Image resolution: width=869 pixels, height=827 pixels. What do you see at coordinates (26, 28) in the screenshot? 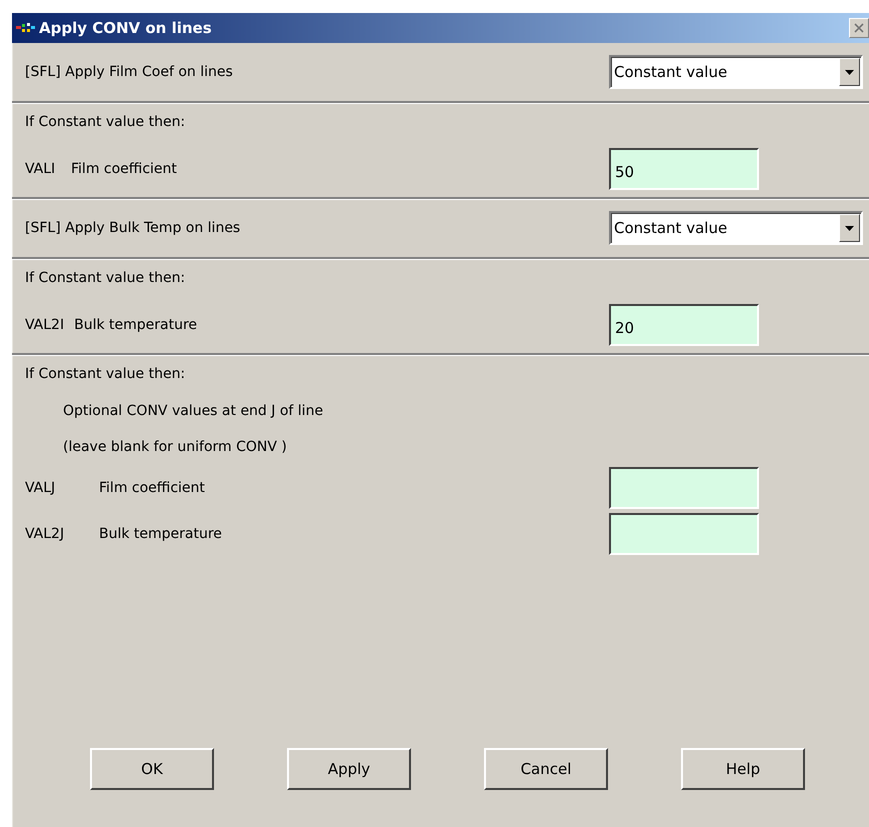
I see `app-icon` at bounding box center [26, 28].